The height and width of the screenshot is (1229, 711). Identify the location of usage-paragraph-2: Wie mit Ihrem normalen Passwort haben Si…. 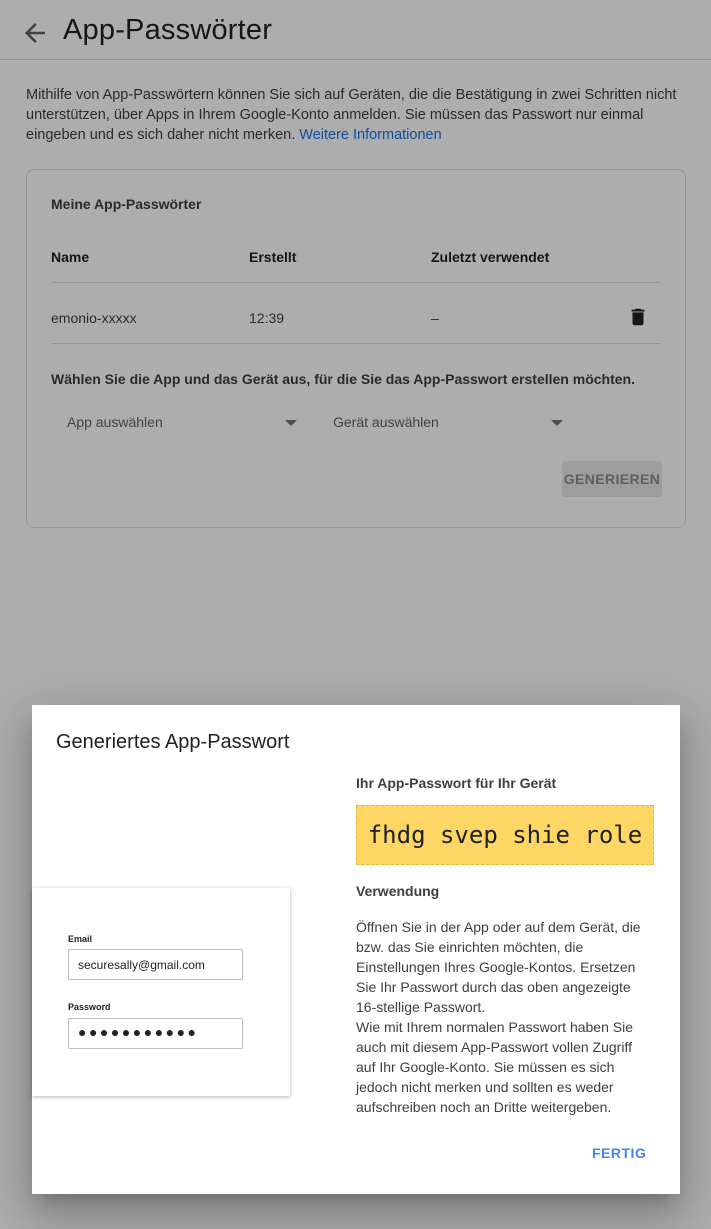
(494, 1067).